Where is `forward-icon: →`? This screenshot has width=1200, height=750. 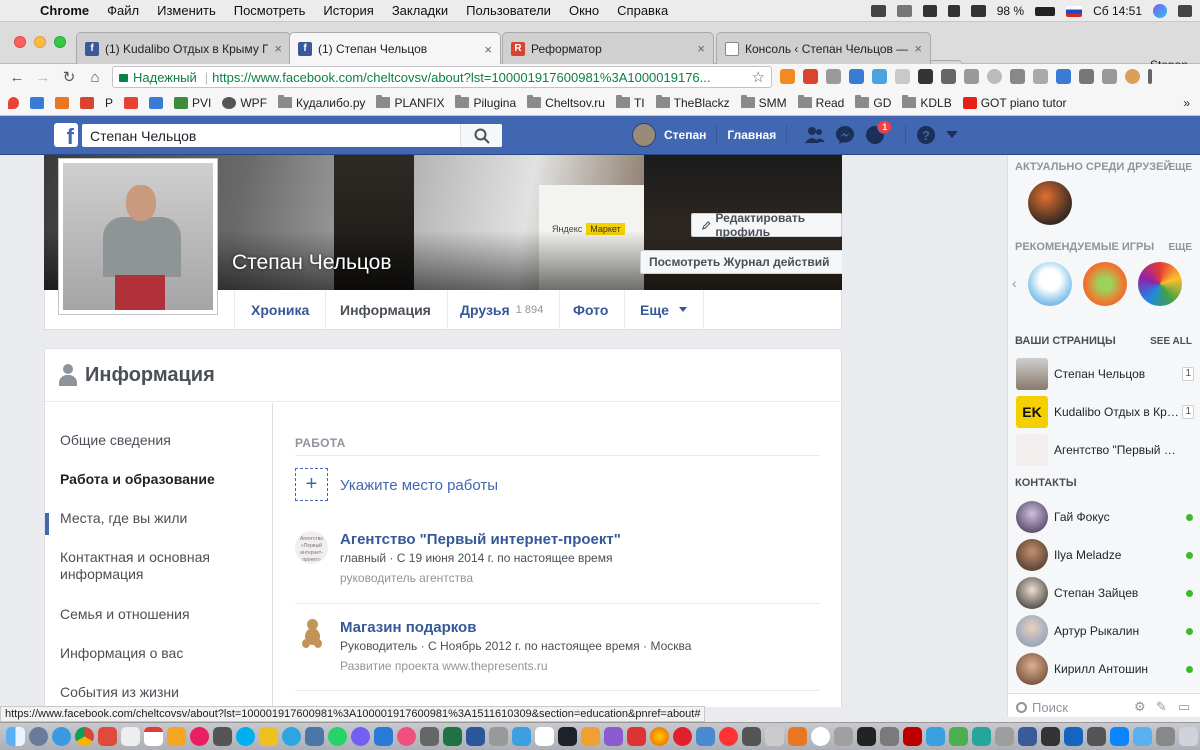 forward-icon: → is located at coordinates (43, 77).